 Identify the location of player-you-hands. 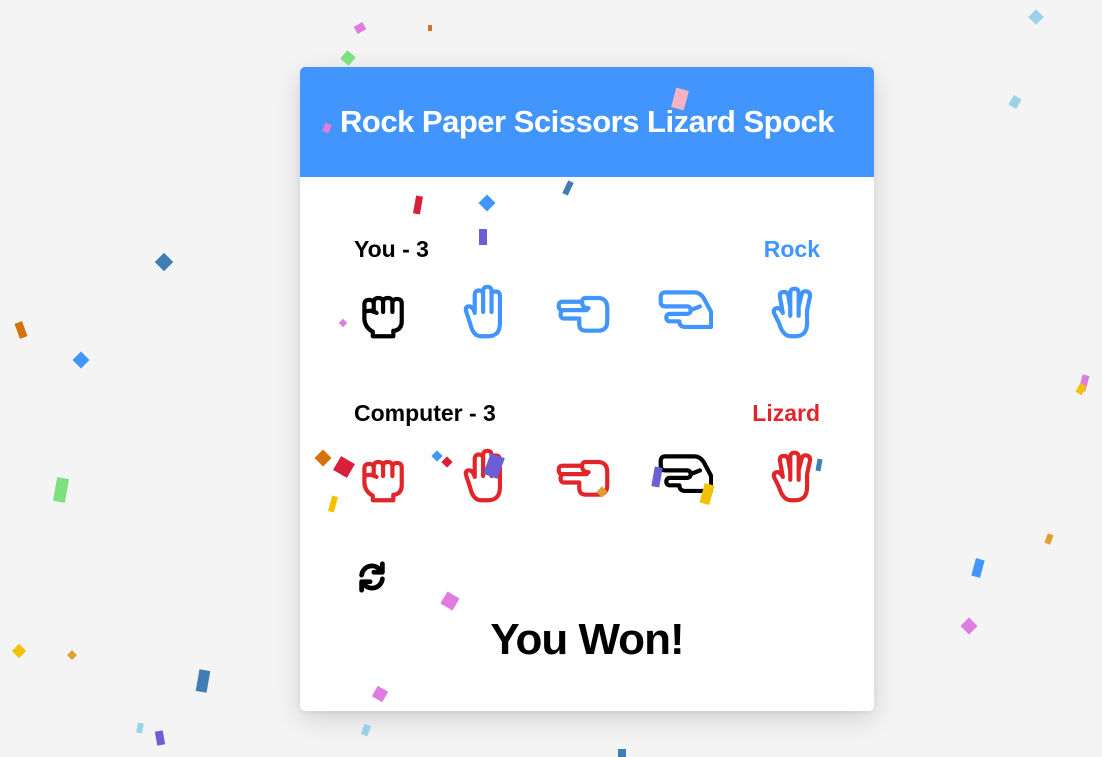
(587, 312).